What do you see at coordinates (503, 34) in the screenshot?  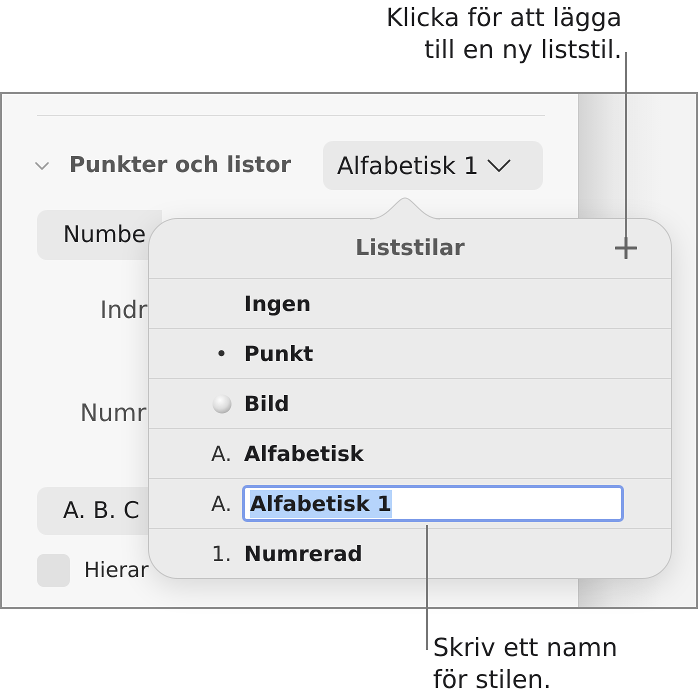 I see `callout-text: Klicka för att lägga till en ny liststil.` at bounding box center [503, 34].